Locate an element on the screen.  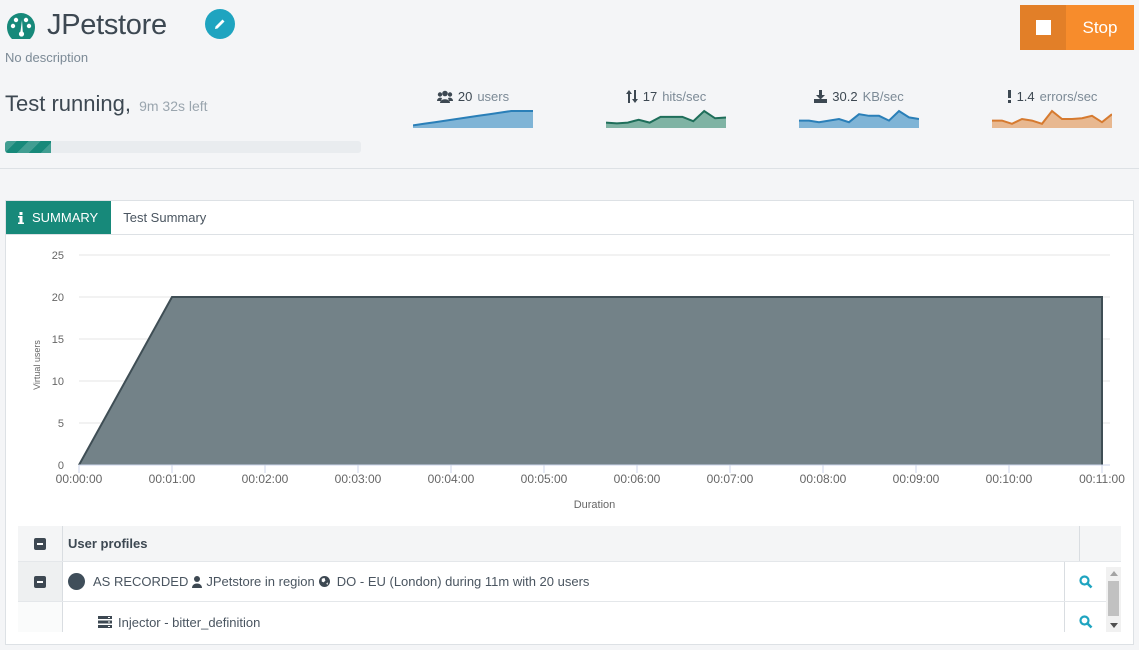
metric-throughput: 30.2 KB/sec is located at coordinates (859, 108).